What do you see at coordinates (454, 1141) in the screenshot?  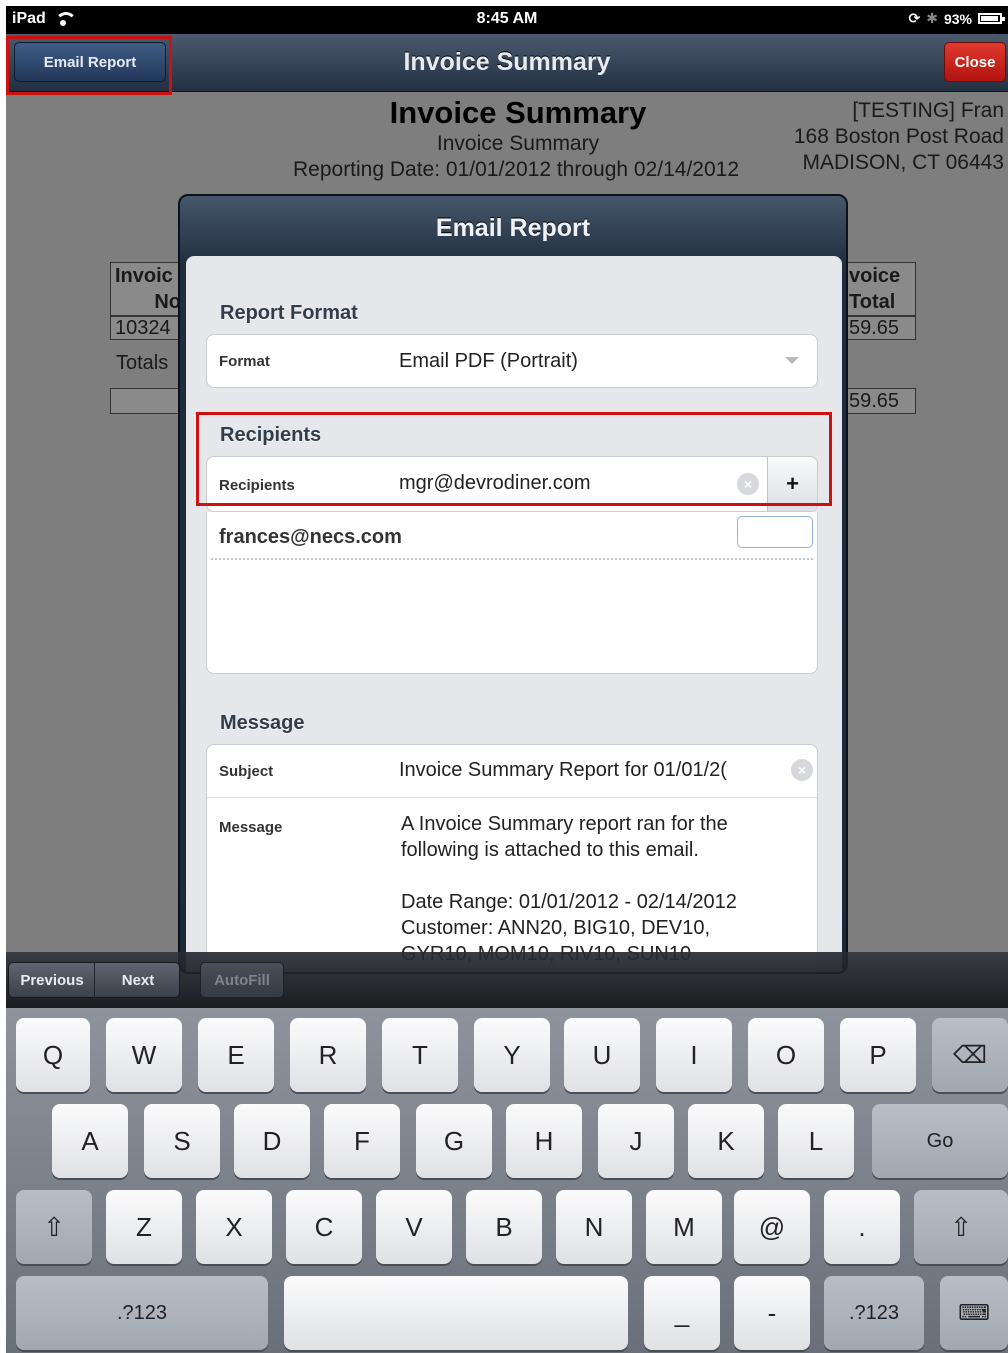 I see `key-g: G` at bounding box center [454, 1141].